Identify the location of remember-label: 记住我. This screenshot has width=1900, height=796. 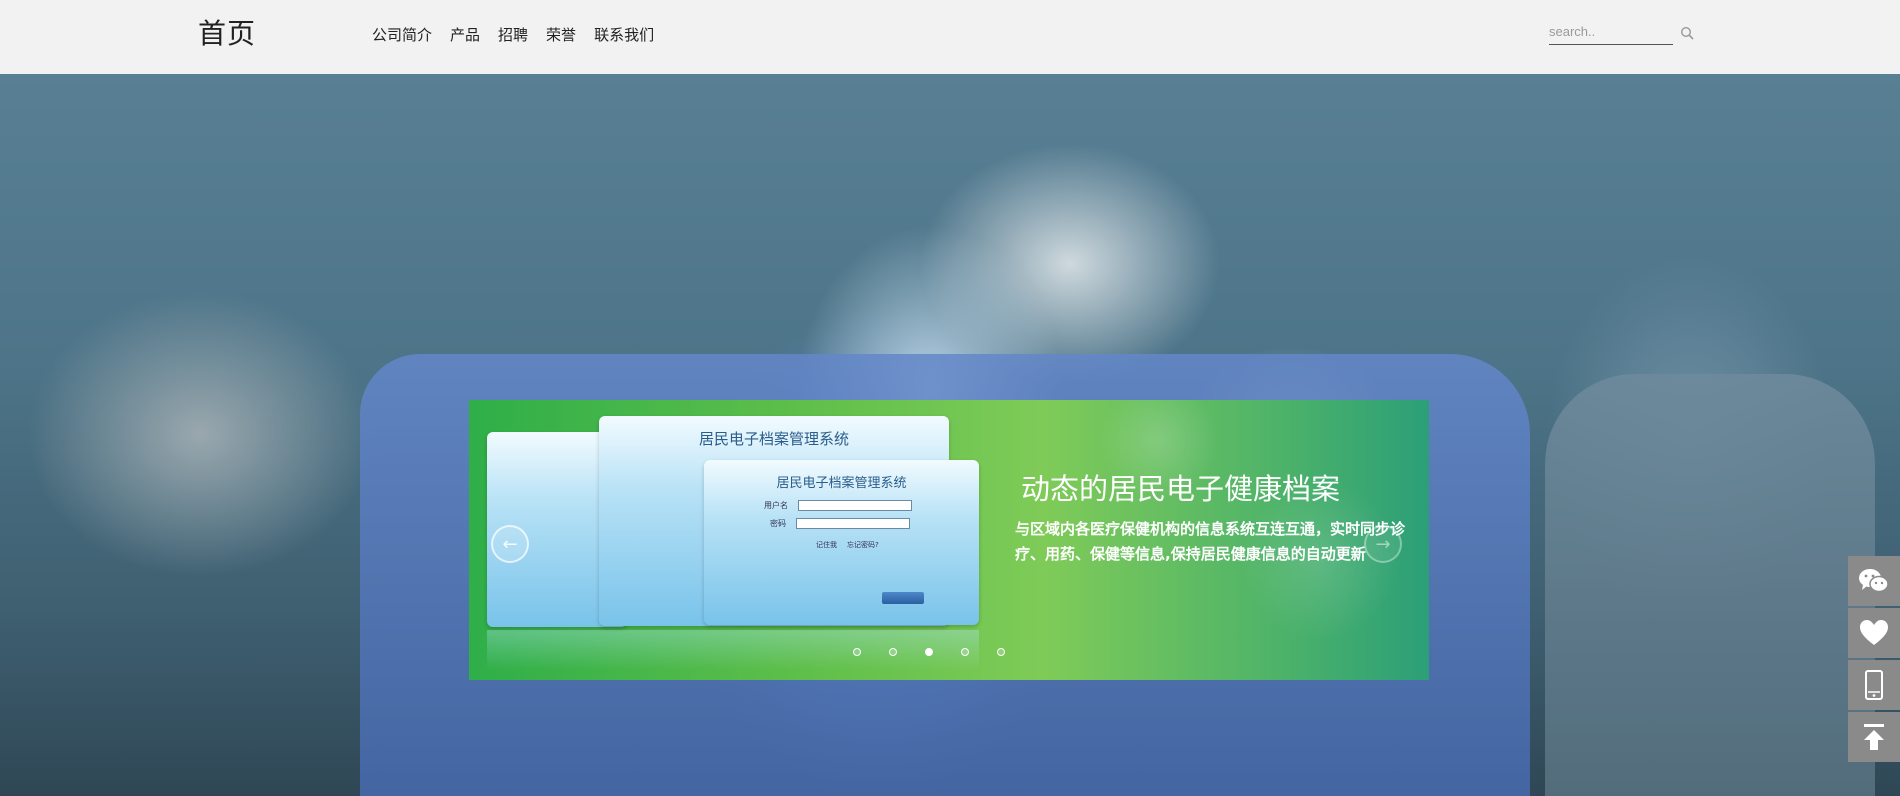
(826, 545).